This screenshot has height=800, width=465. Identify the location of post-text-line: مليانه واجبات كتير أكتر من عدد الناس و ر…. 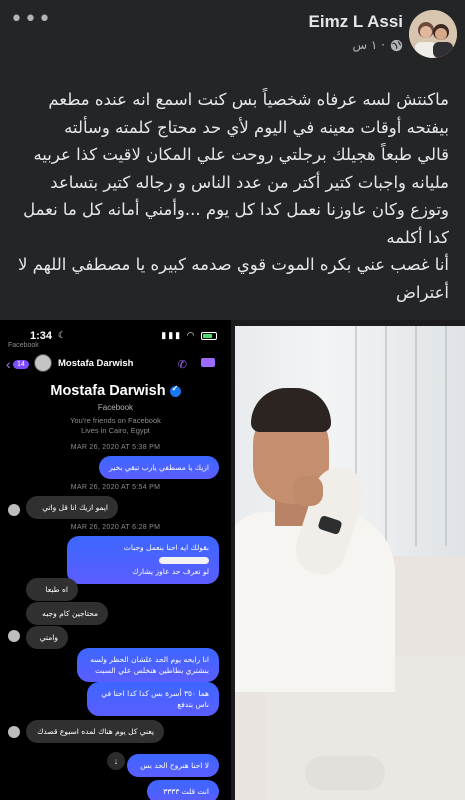
(249, 182).